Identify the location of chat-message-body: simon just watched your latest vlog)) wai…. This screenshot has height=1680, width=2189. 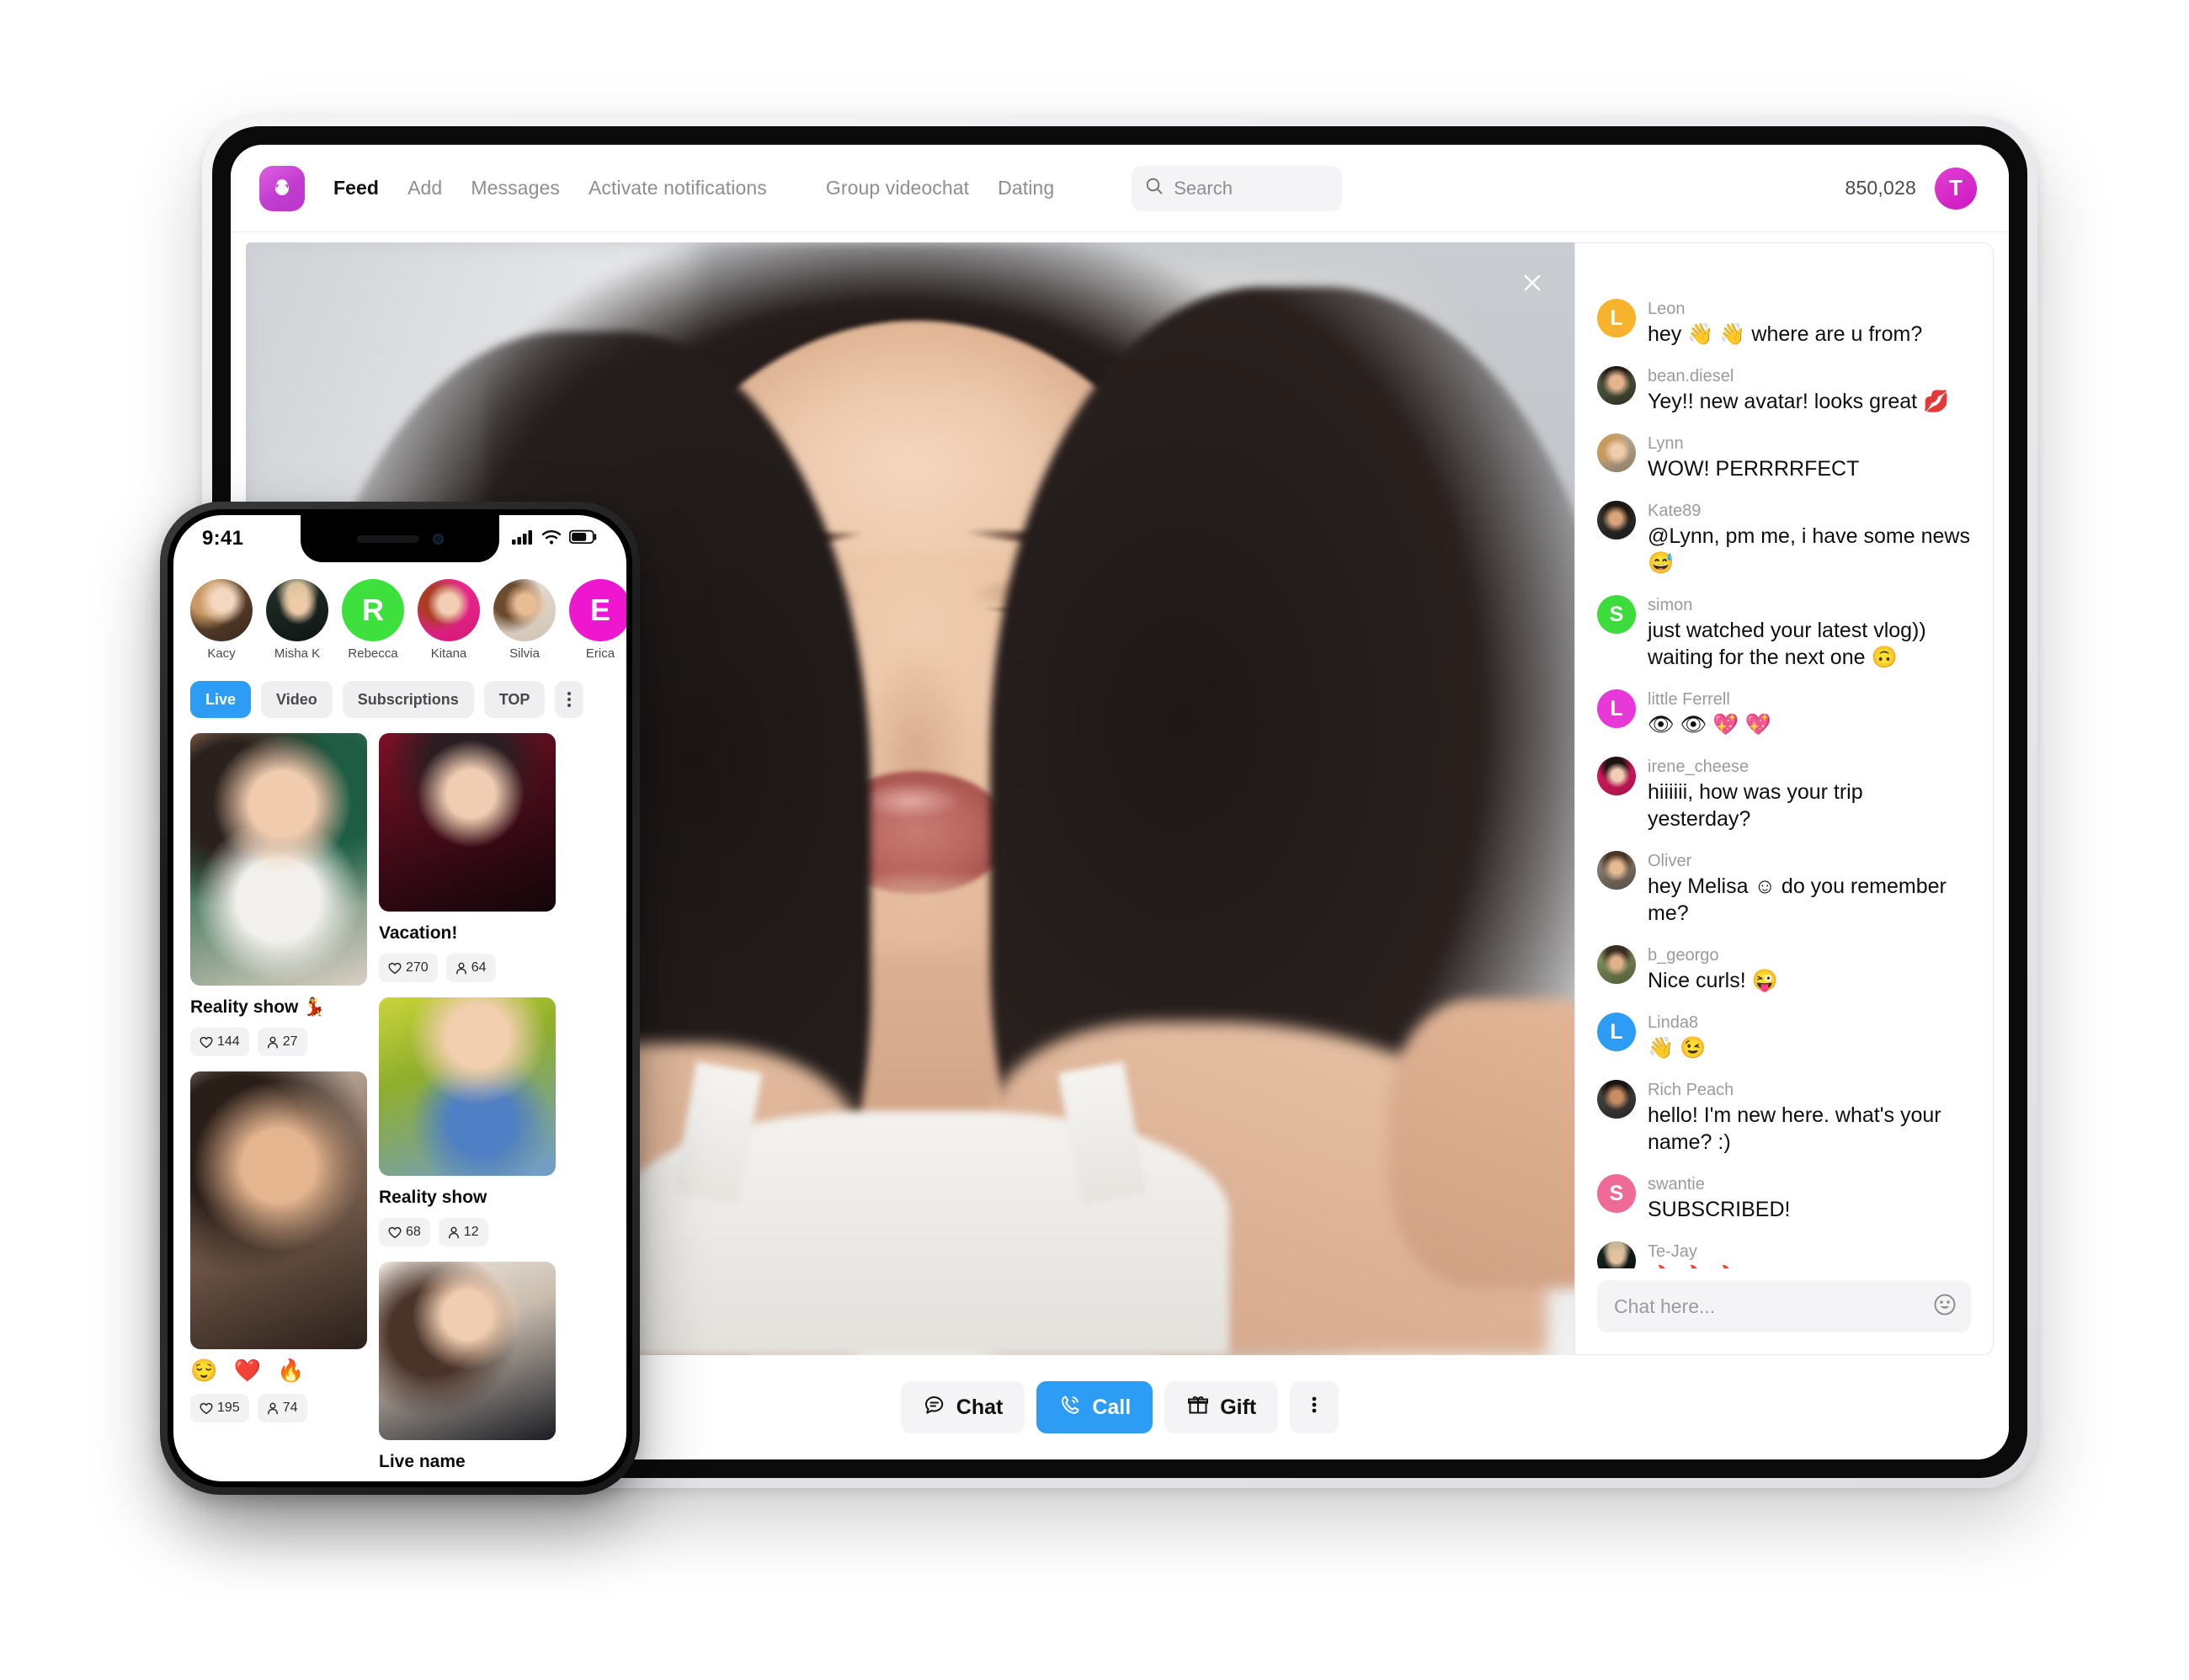
(1809, 633).